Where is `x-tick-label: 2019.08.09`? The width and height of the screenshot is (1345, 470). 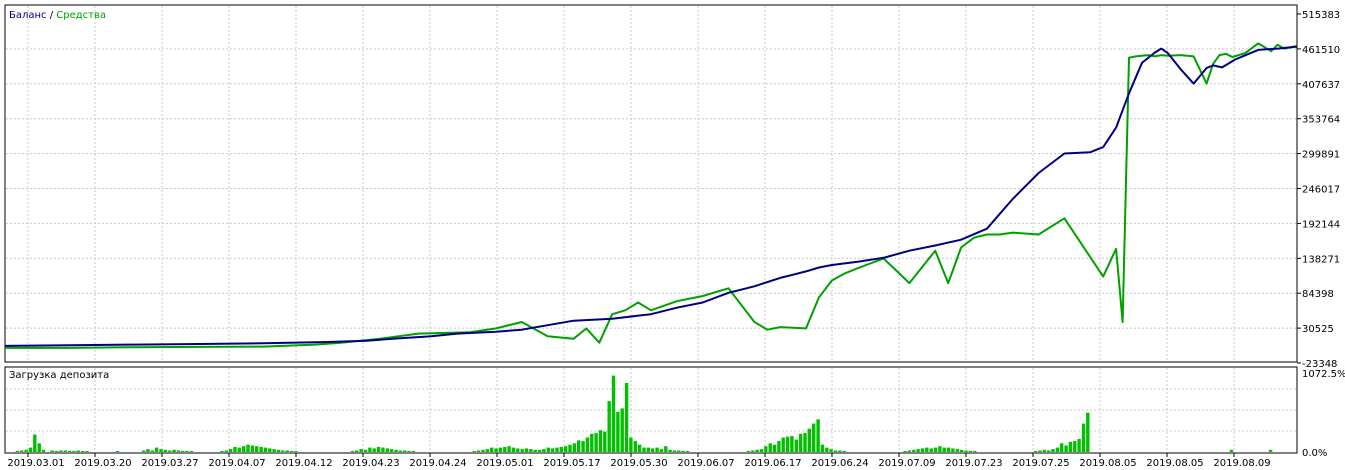 x-tick-label: 2019.08.09 is located at coordinates (1241, 463).